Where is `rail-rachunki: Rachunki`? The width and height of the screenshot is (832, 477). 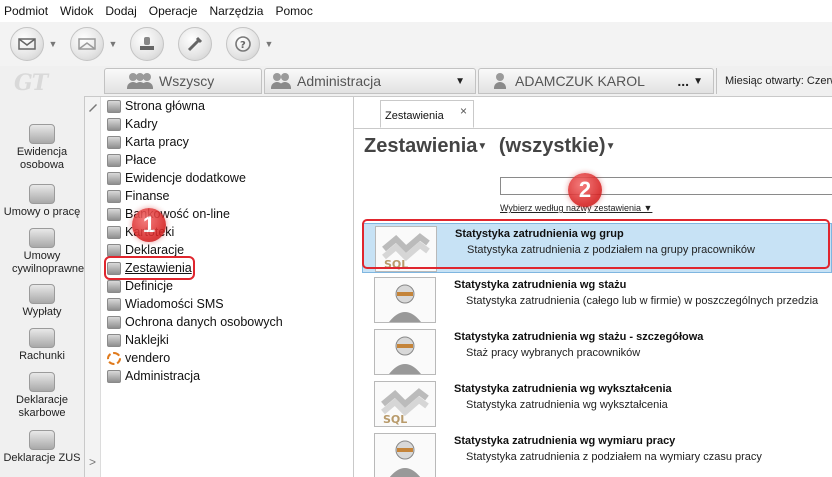
rail-rachunki: Rachunki is located at coordinates (42, 345).